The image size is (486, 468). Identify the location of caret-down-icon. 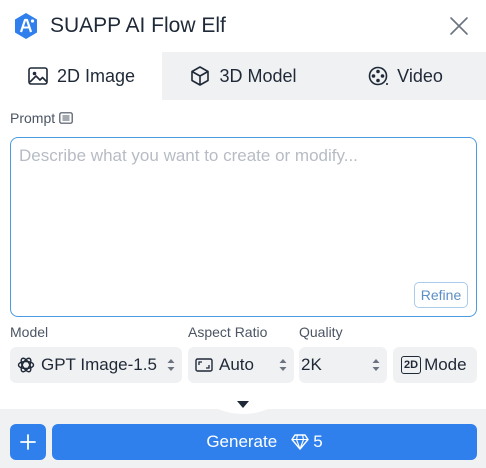
(243, 404).